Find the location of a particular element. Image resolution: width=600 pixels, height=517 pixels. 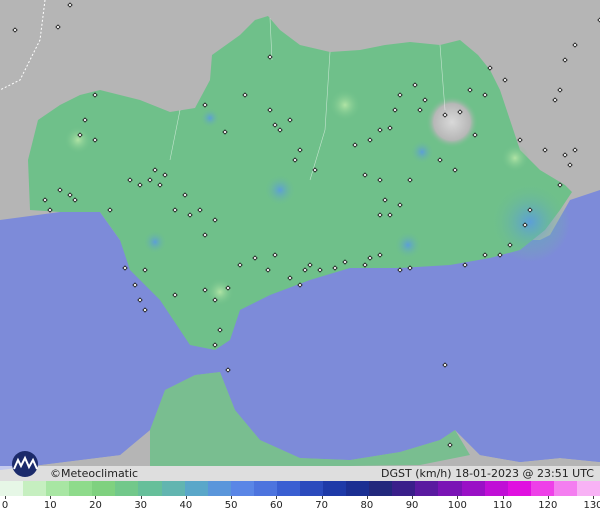

legend-tick-label: 20 is located at coordinates (95, 505).